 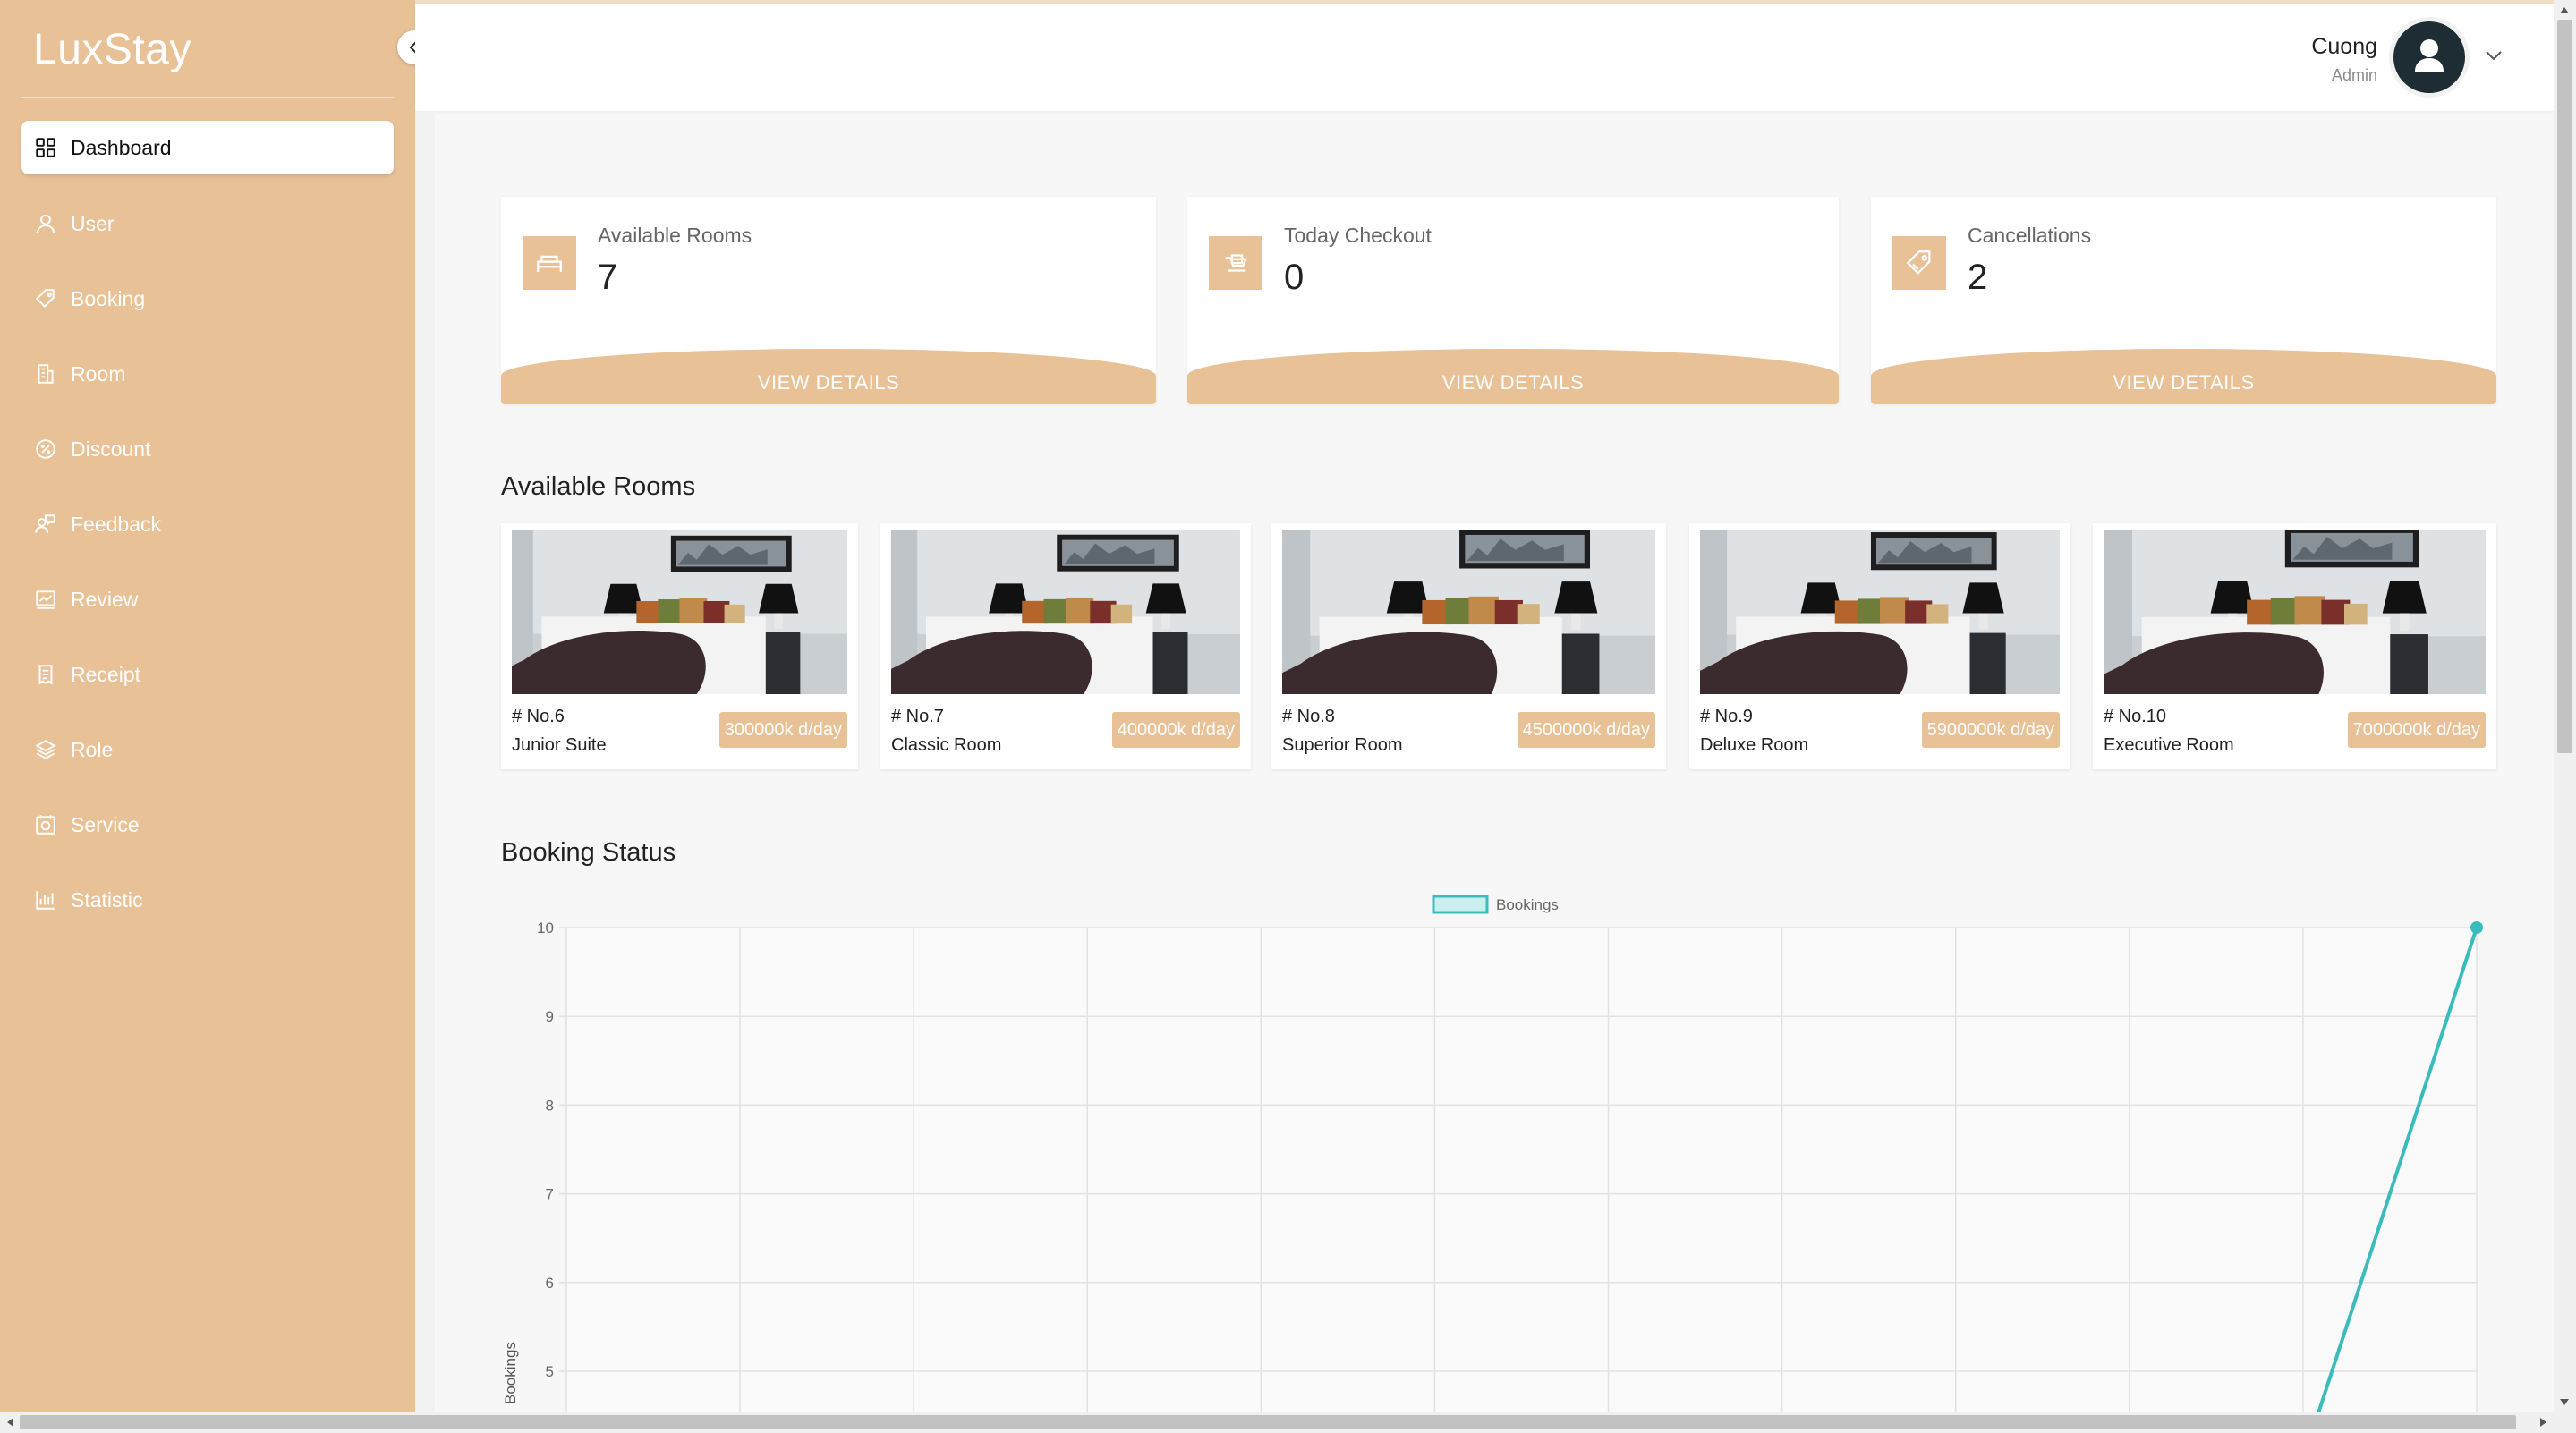 What do you see at coordinates (1294, 277) in the screenshot?
I see `stat-value: 0` at bounding box center [1294, 277].